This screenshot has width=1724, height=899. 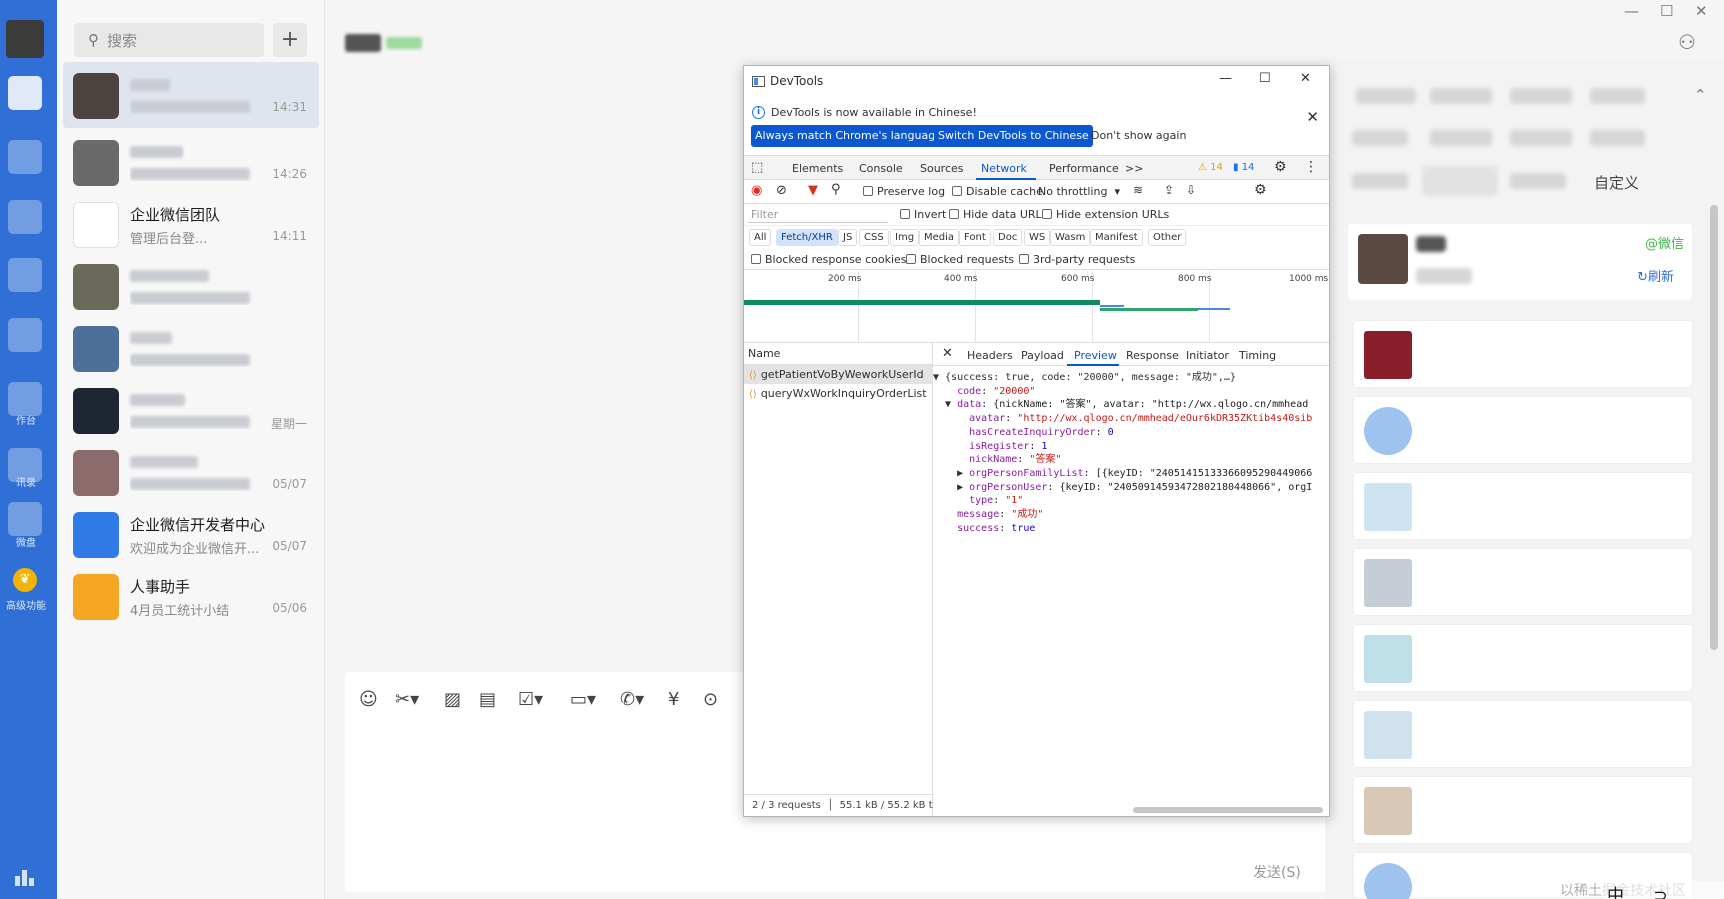 What do you see at coordinates (452, 699) in the screenshot?
I see `image-icon: ▨` at bounding box center [452, 699].